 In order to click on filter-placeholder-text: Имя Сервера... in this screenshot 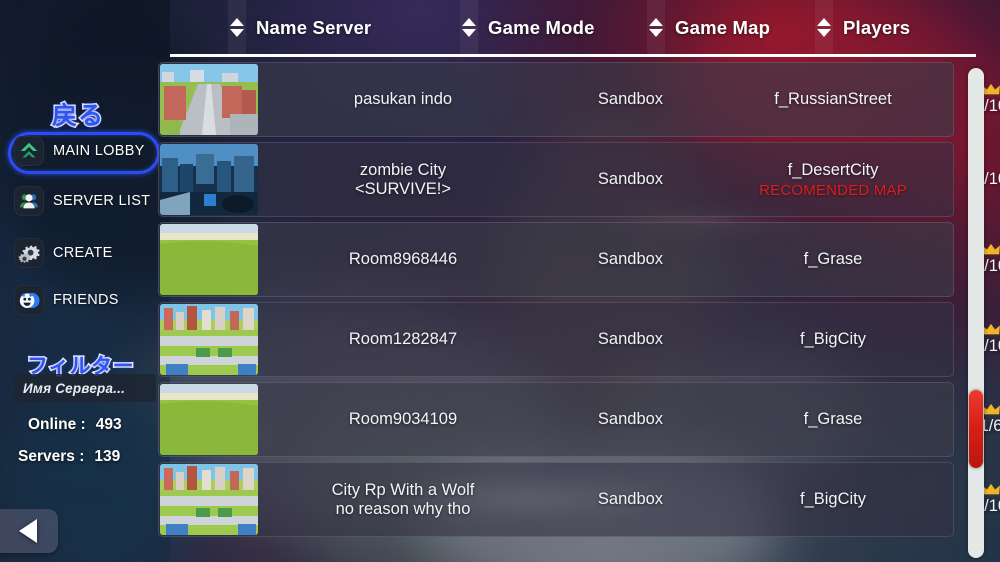, I will do `click(74, 388)`.